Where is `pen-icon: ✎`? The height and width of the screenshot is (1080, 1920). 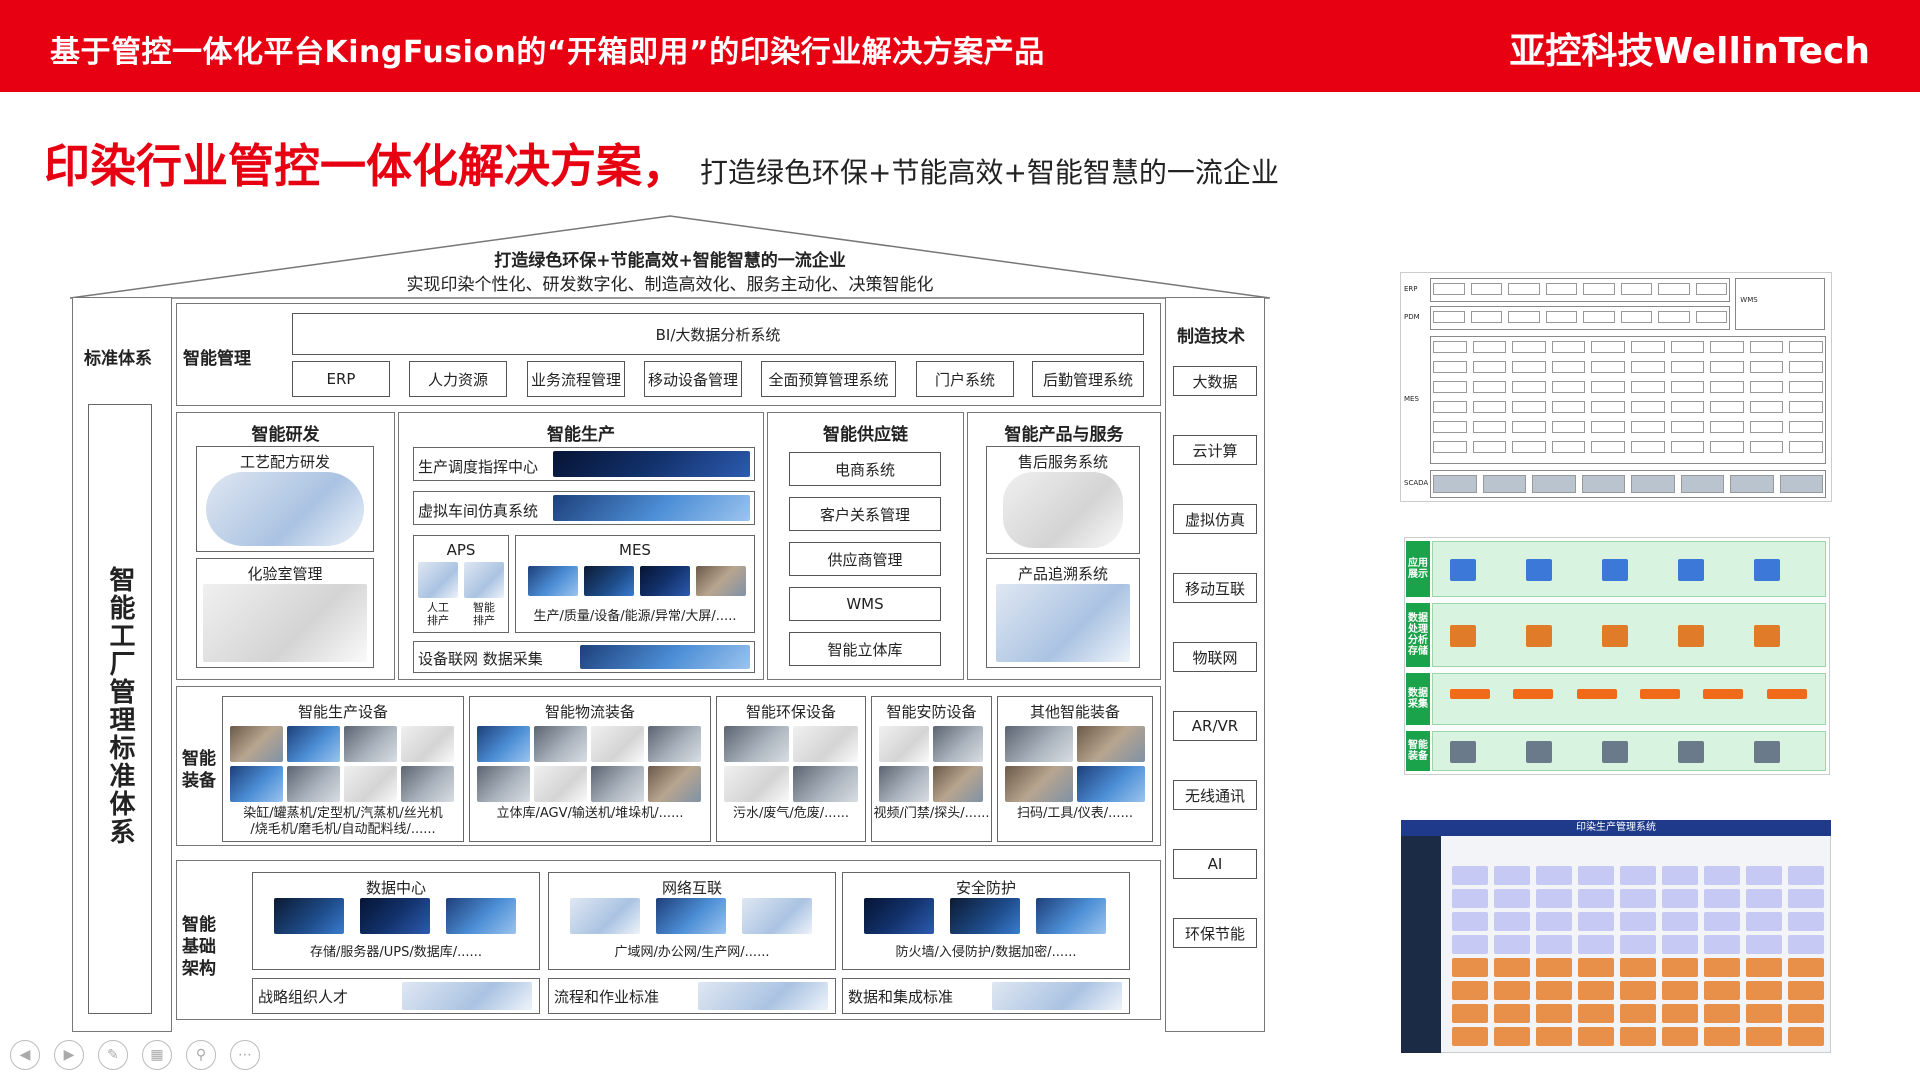 pen-icon: ✎ is located at coordinates (113, 1055).